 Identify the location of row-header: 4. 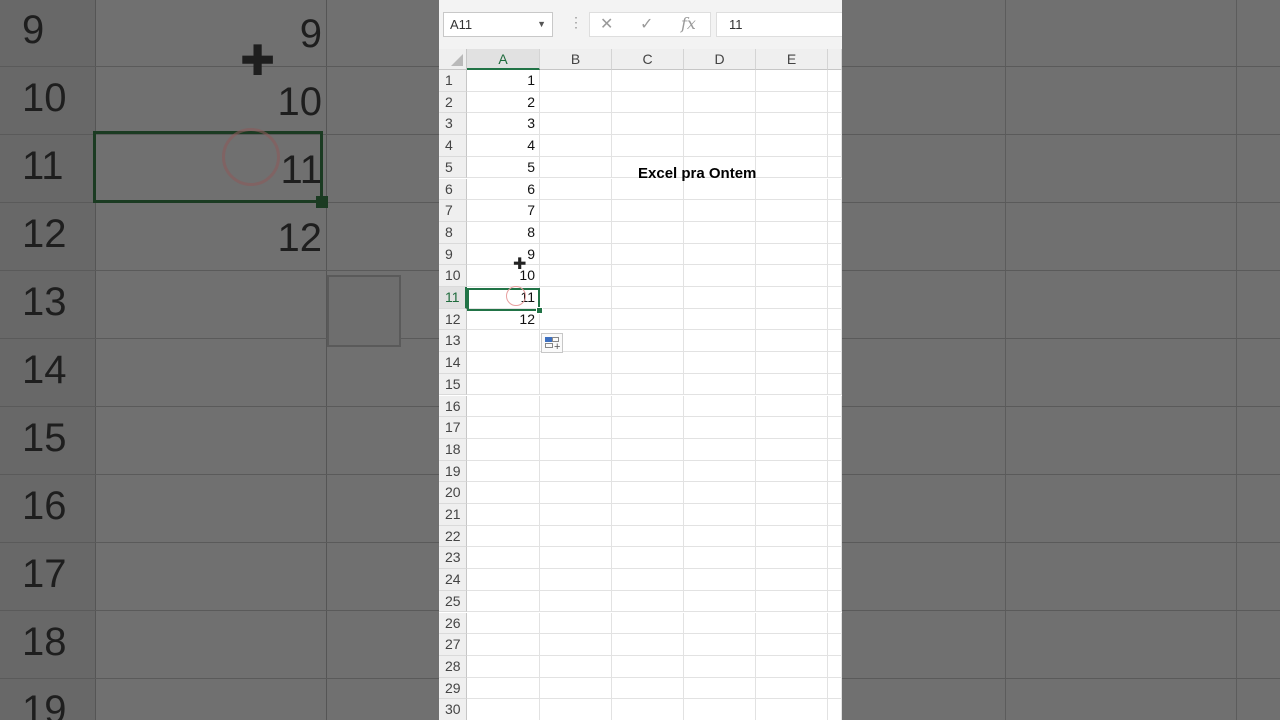
(453, 146).